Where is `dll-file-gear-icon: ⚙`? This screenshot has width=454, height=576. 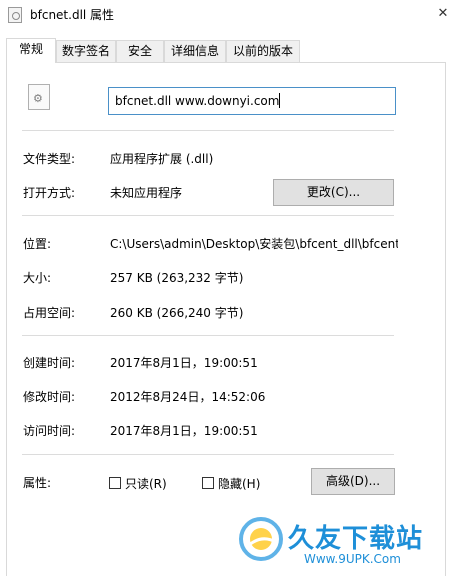 dll-file-gear-icon: ⚙ is located at coordinates (39, 97).